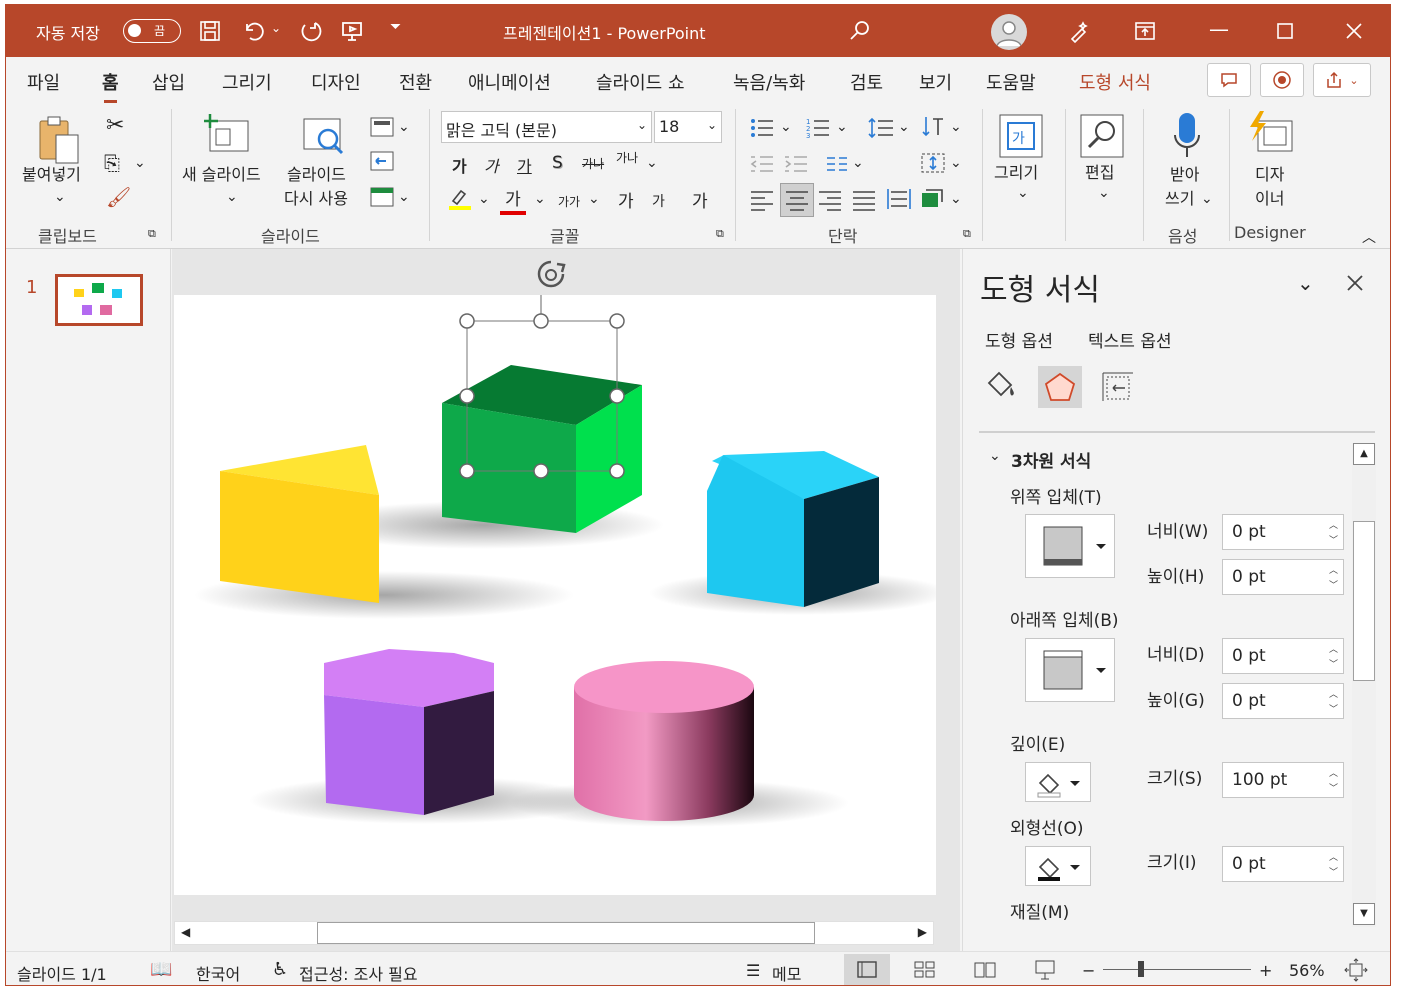 Image resolution: width=1402 pixels, height=991 pixels. Describe the element at coordinates (762, 202) in the screenshot. I see `align-left-icon` at that location.